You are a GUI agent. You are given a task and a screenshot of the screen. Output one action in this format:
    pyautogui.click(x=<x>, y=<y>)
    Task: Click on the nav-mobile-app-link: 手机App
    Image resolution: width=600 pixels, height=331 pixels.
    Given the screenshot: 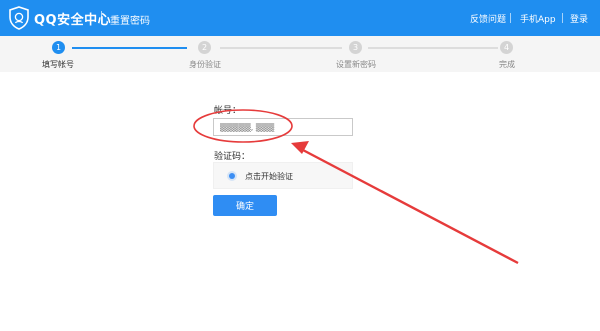 What is the action you would take?
    pyautogui.click(x=538, y=18)
    